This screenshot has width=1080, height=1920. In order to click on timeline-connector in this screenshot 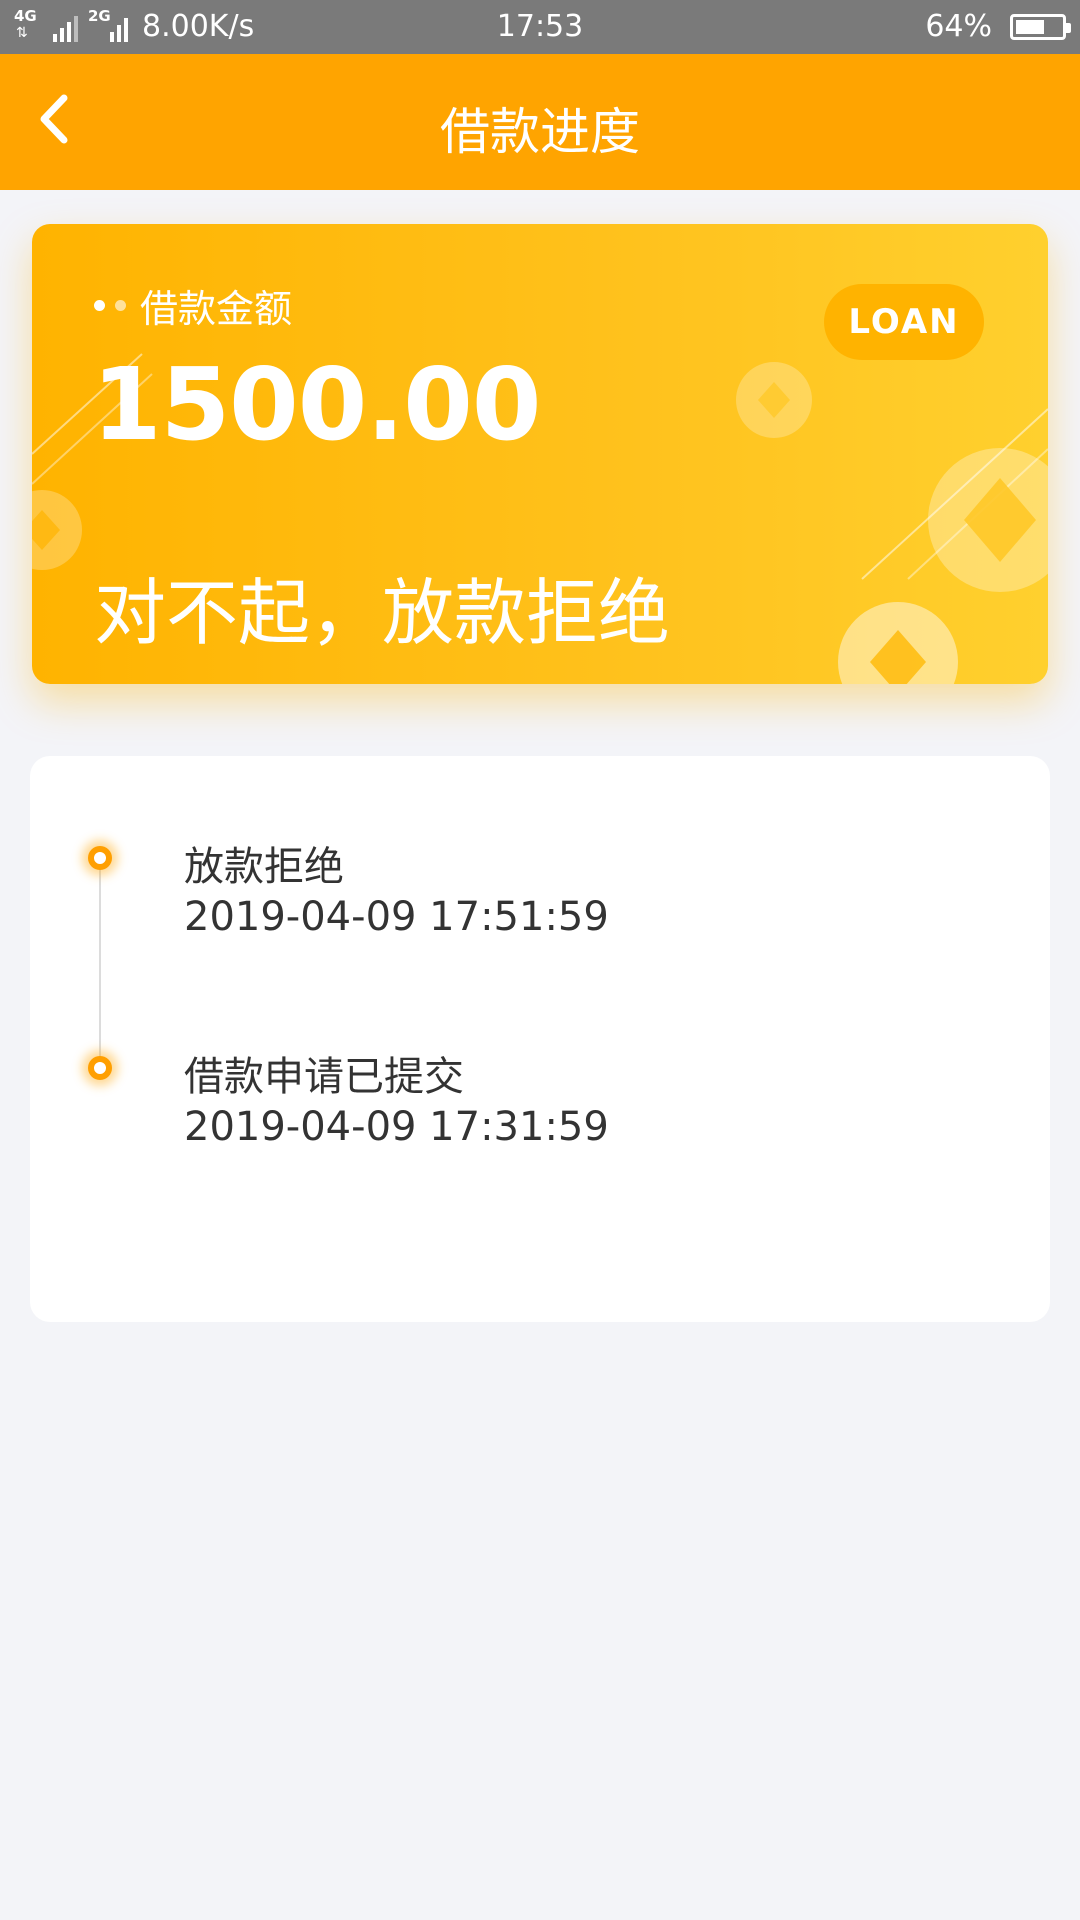, I will do `click(100, 966)`.